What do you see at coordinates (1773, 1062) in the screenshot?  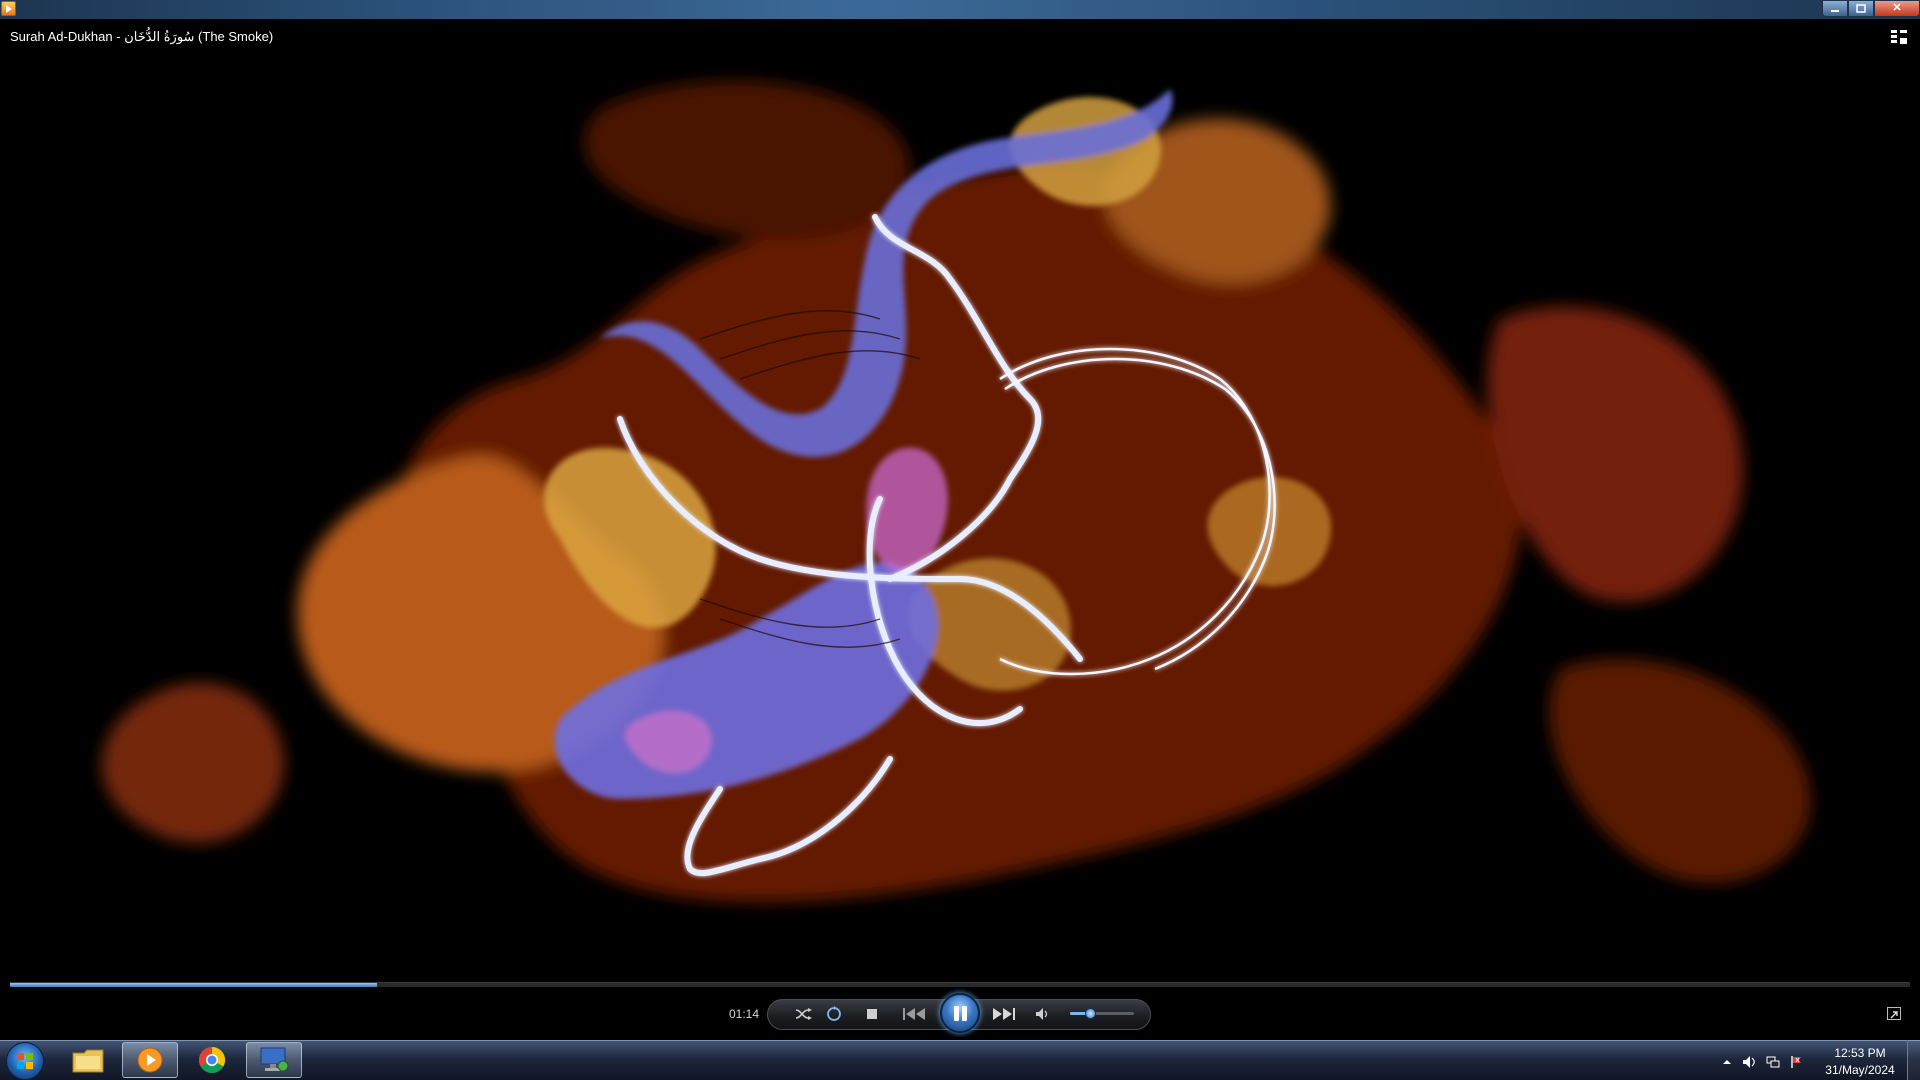 I see `network-icon` at bounding box center [1773, 1062].